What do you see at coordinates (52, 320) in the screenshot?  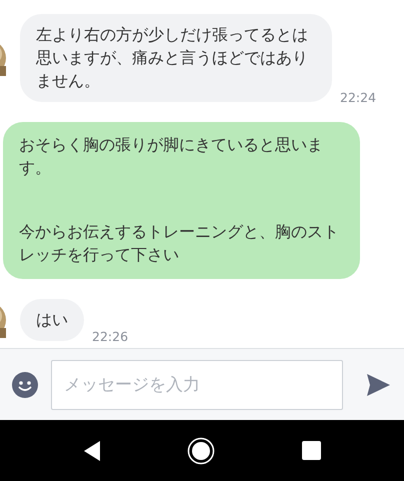 I see `message-text: はい` at bounding box center [52, 320].